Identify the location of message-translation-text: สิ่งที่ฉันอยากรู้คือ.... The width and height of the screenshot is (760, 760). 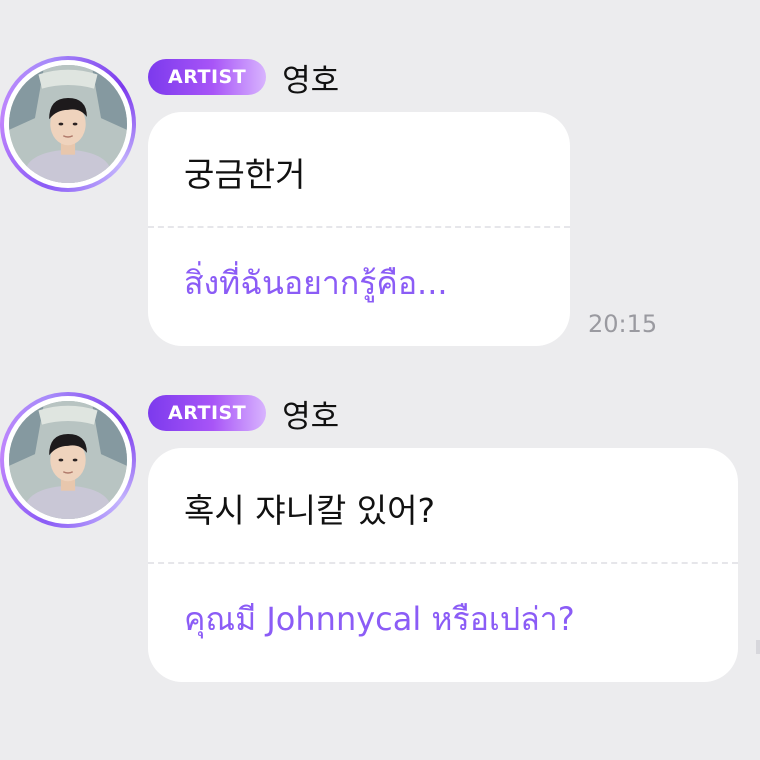
(316, 283).